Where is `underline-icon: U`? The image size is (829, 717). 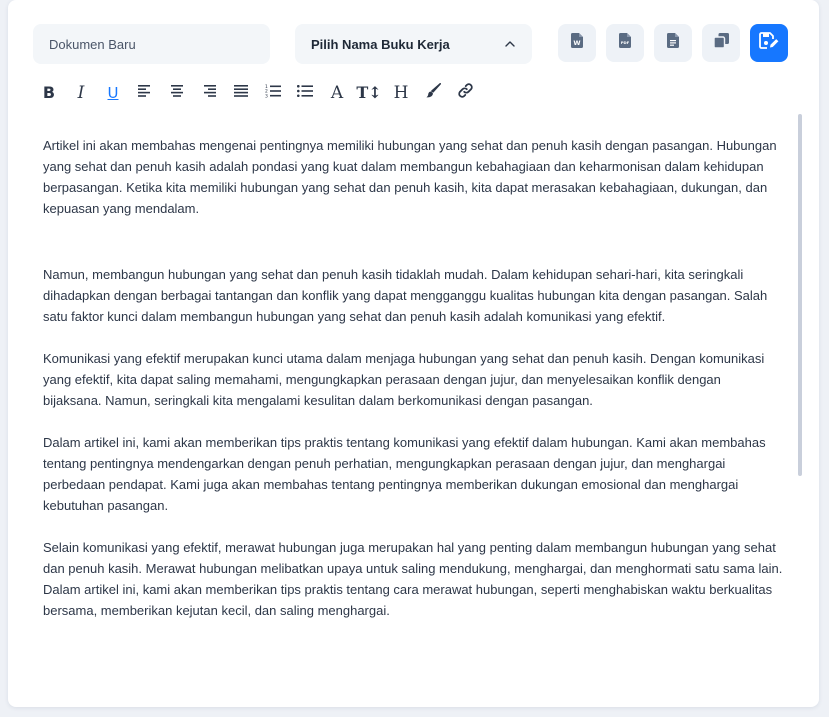
underline-icon: U is located at coordinates (113, 92).